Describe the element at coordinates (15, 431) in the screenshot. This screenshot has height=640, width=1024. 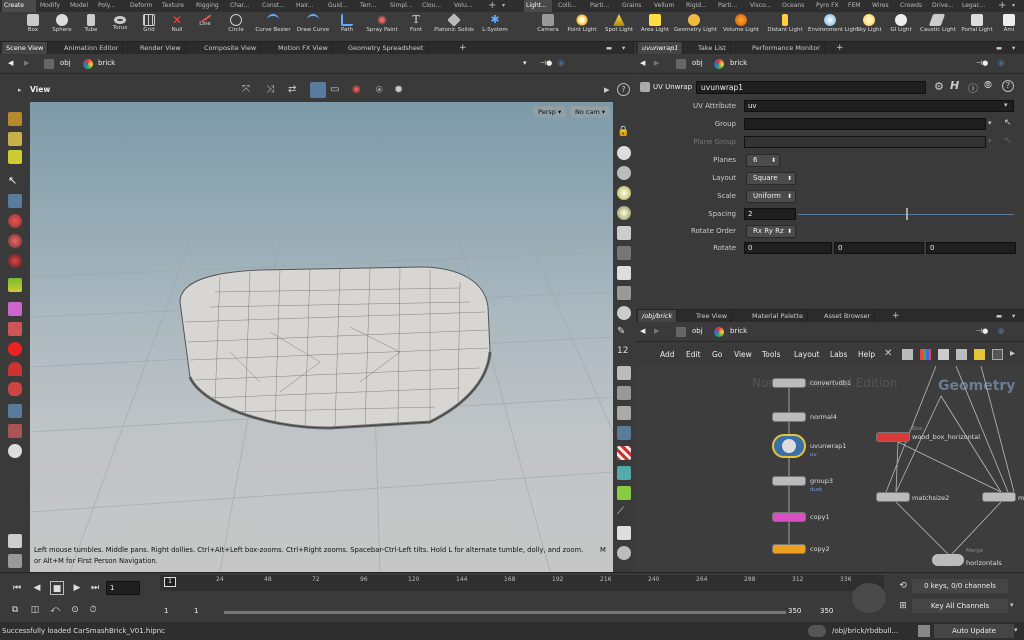
I see `brush-icon` at that location.